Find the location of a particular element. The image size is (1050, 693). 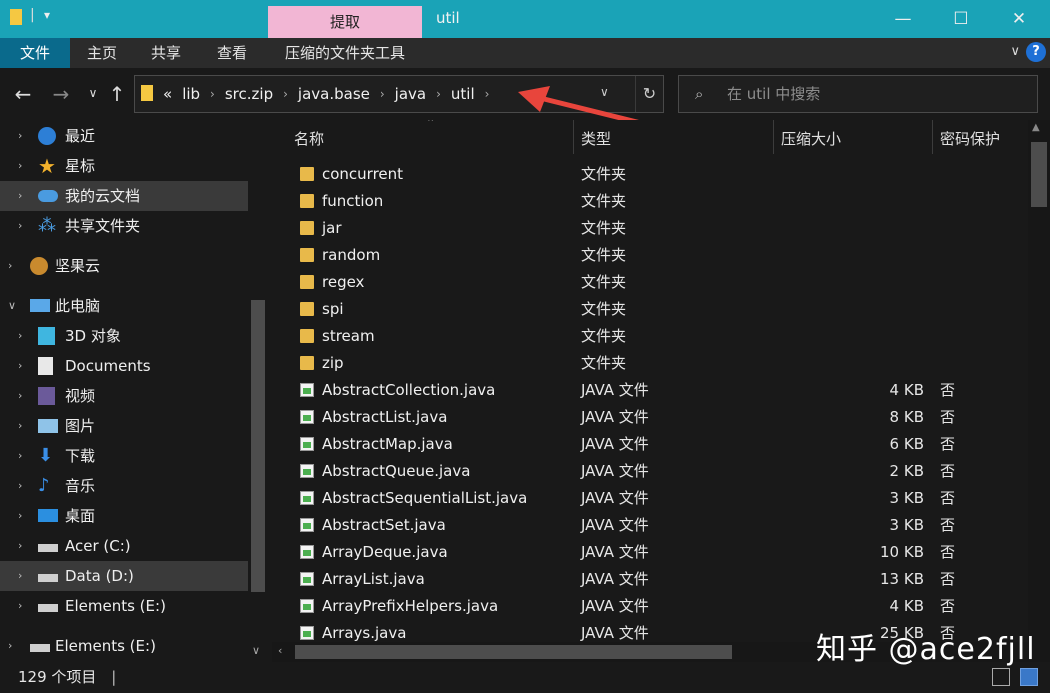

horizontal-scrollbar-thumb is located at coordinates (513, 652).